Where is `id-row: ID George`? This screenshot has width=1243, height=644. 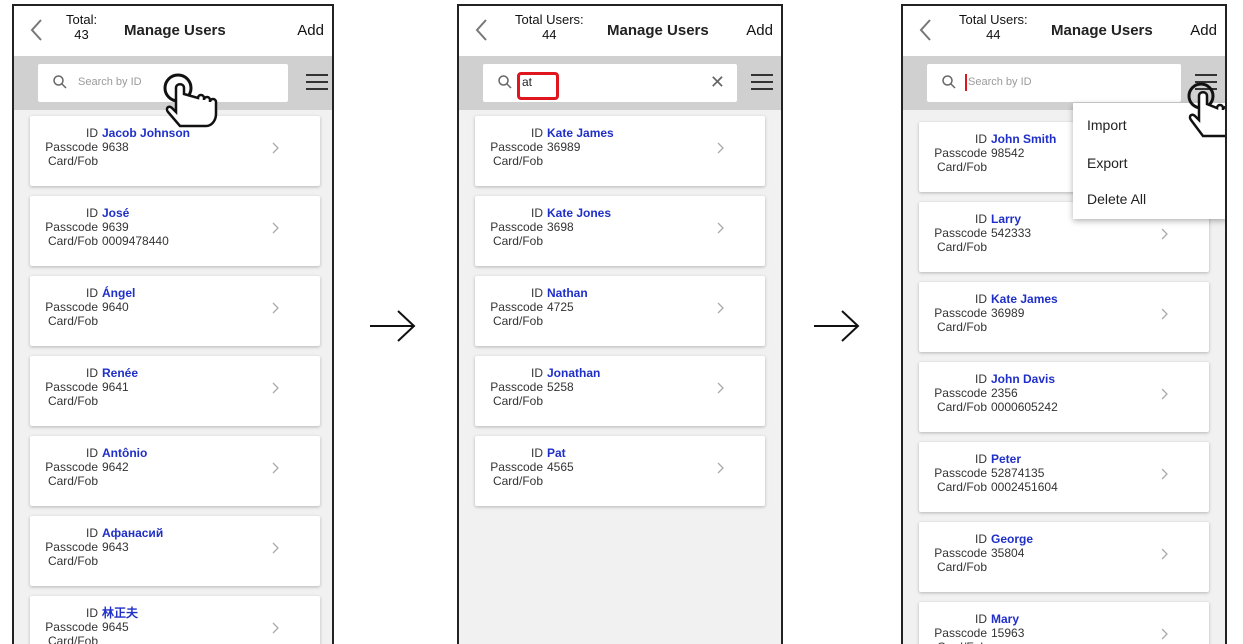 id-row: ID George is located at coordinates (981, 539).